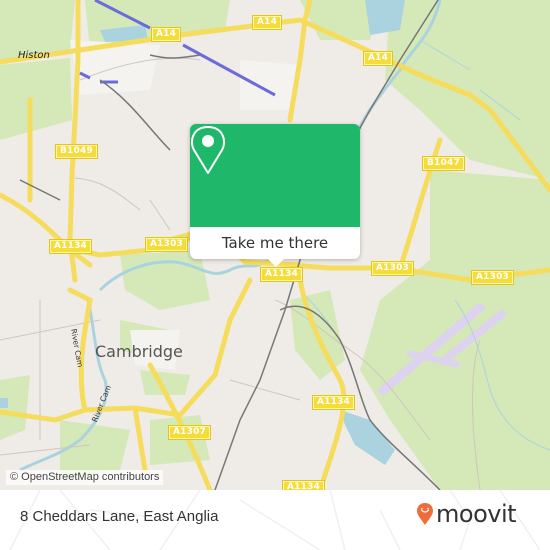 This screenshot has width=550, height=550. I want to click on take-me-there-button: Take me there, so click(275, 243).